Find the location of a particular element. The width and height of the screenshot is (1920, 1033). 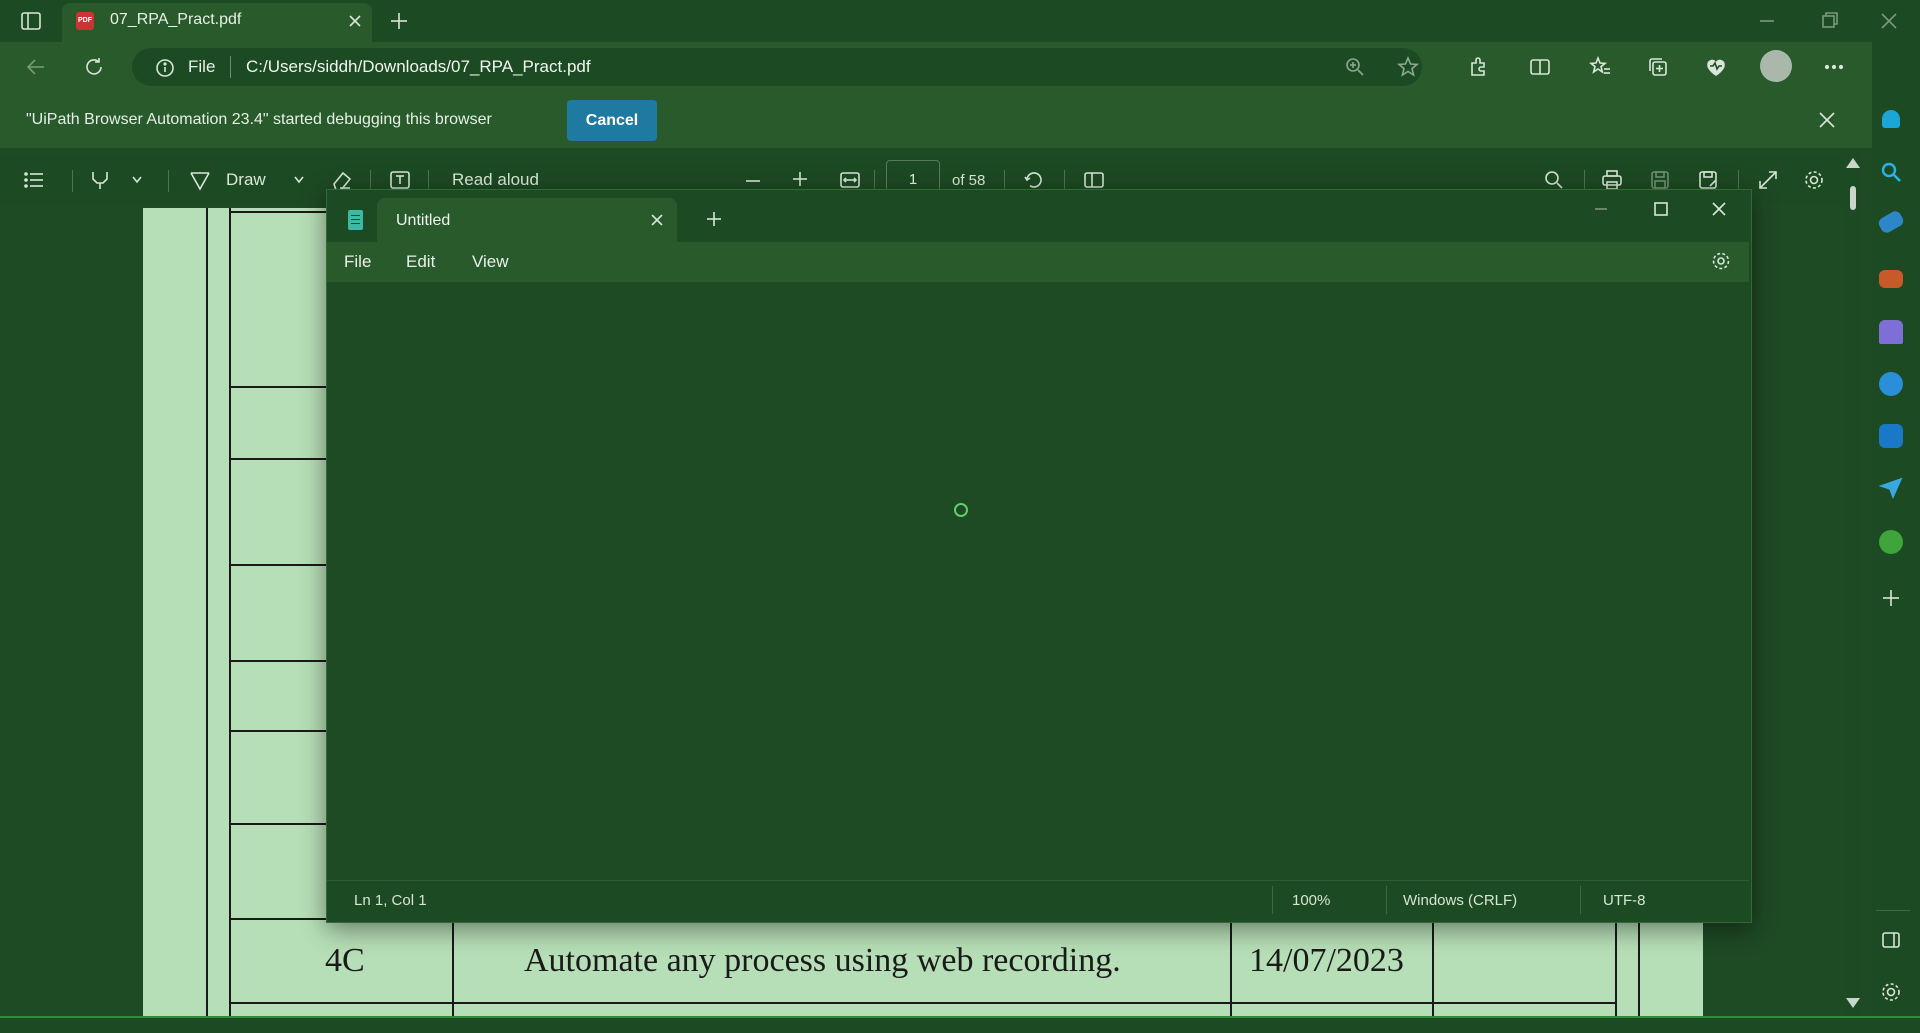

more-options-icon is located at coordinates (1834, 67).